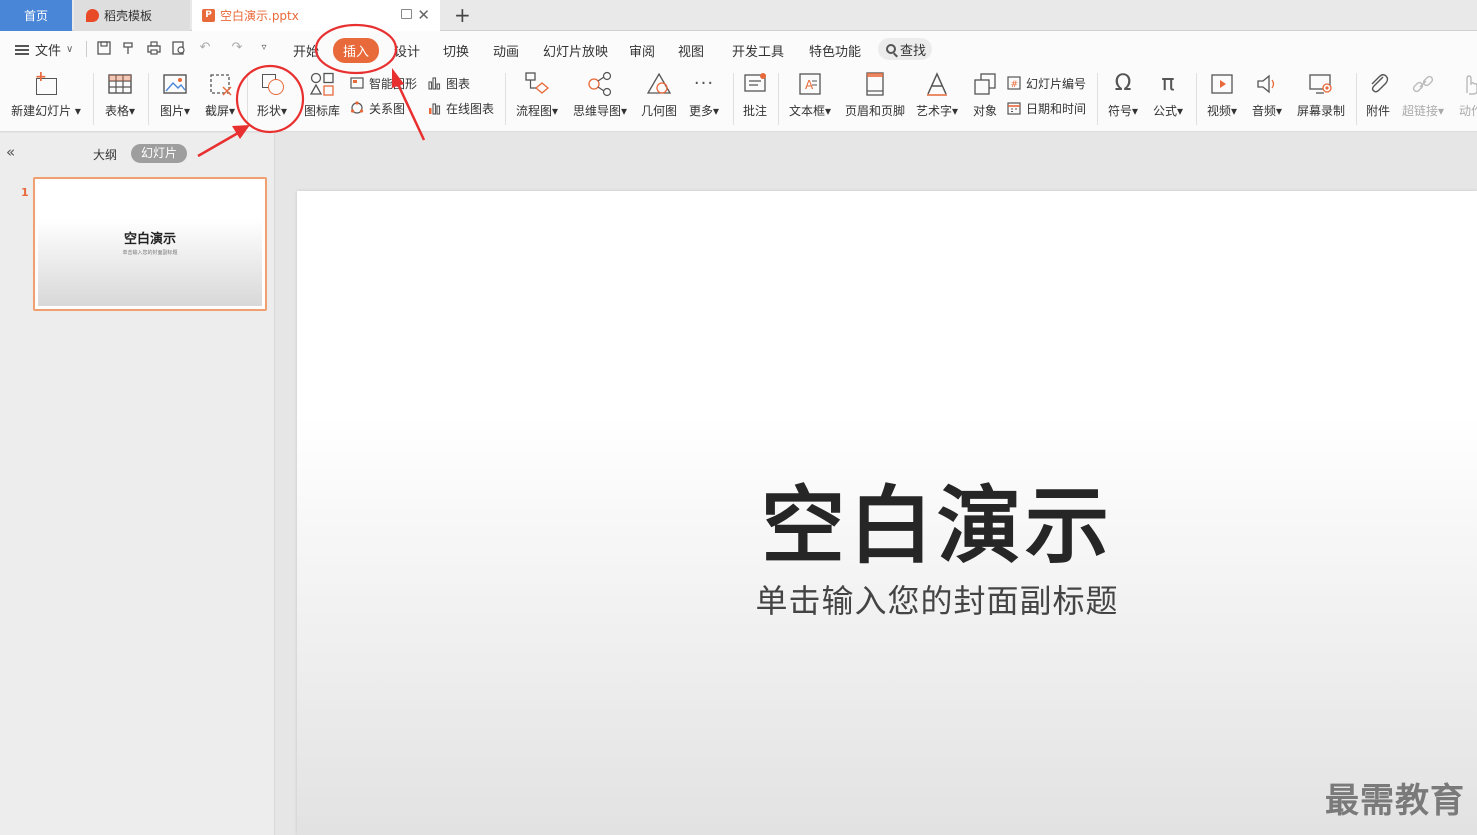 The width and height of the screenshot is (1477, 835). Describe the element at coordinates (600, 95) in the screenshot. I see `mindmap-button: 思维导图▾` at that location.